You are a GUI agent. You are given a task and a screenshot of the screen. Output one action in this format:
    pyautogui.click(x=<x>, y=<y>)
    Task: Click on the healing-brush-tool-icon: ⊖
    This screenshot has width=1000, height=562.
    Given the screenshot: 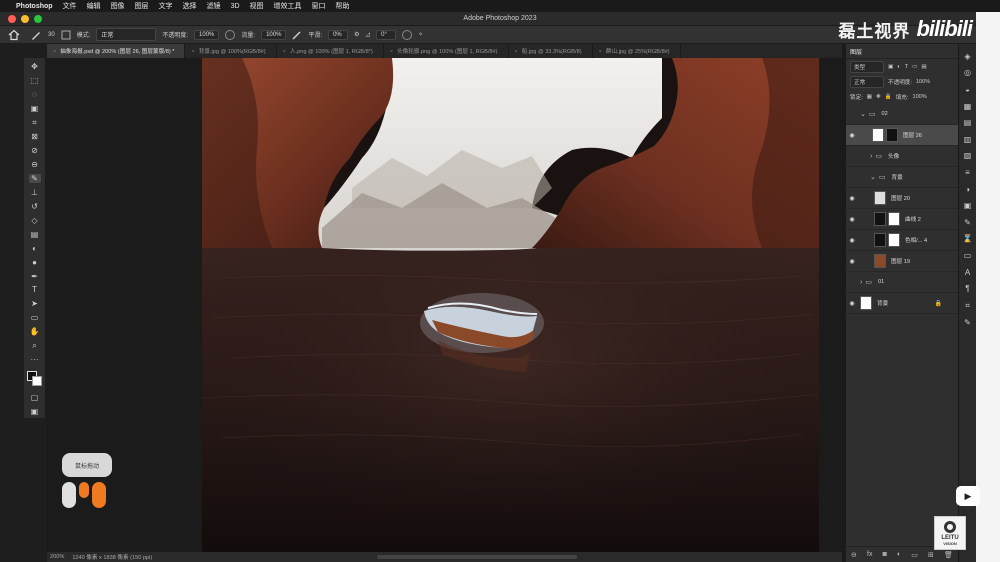 What is the action you would take?
    pyautogui.click(x=35, y=165)
    